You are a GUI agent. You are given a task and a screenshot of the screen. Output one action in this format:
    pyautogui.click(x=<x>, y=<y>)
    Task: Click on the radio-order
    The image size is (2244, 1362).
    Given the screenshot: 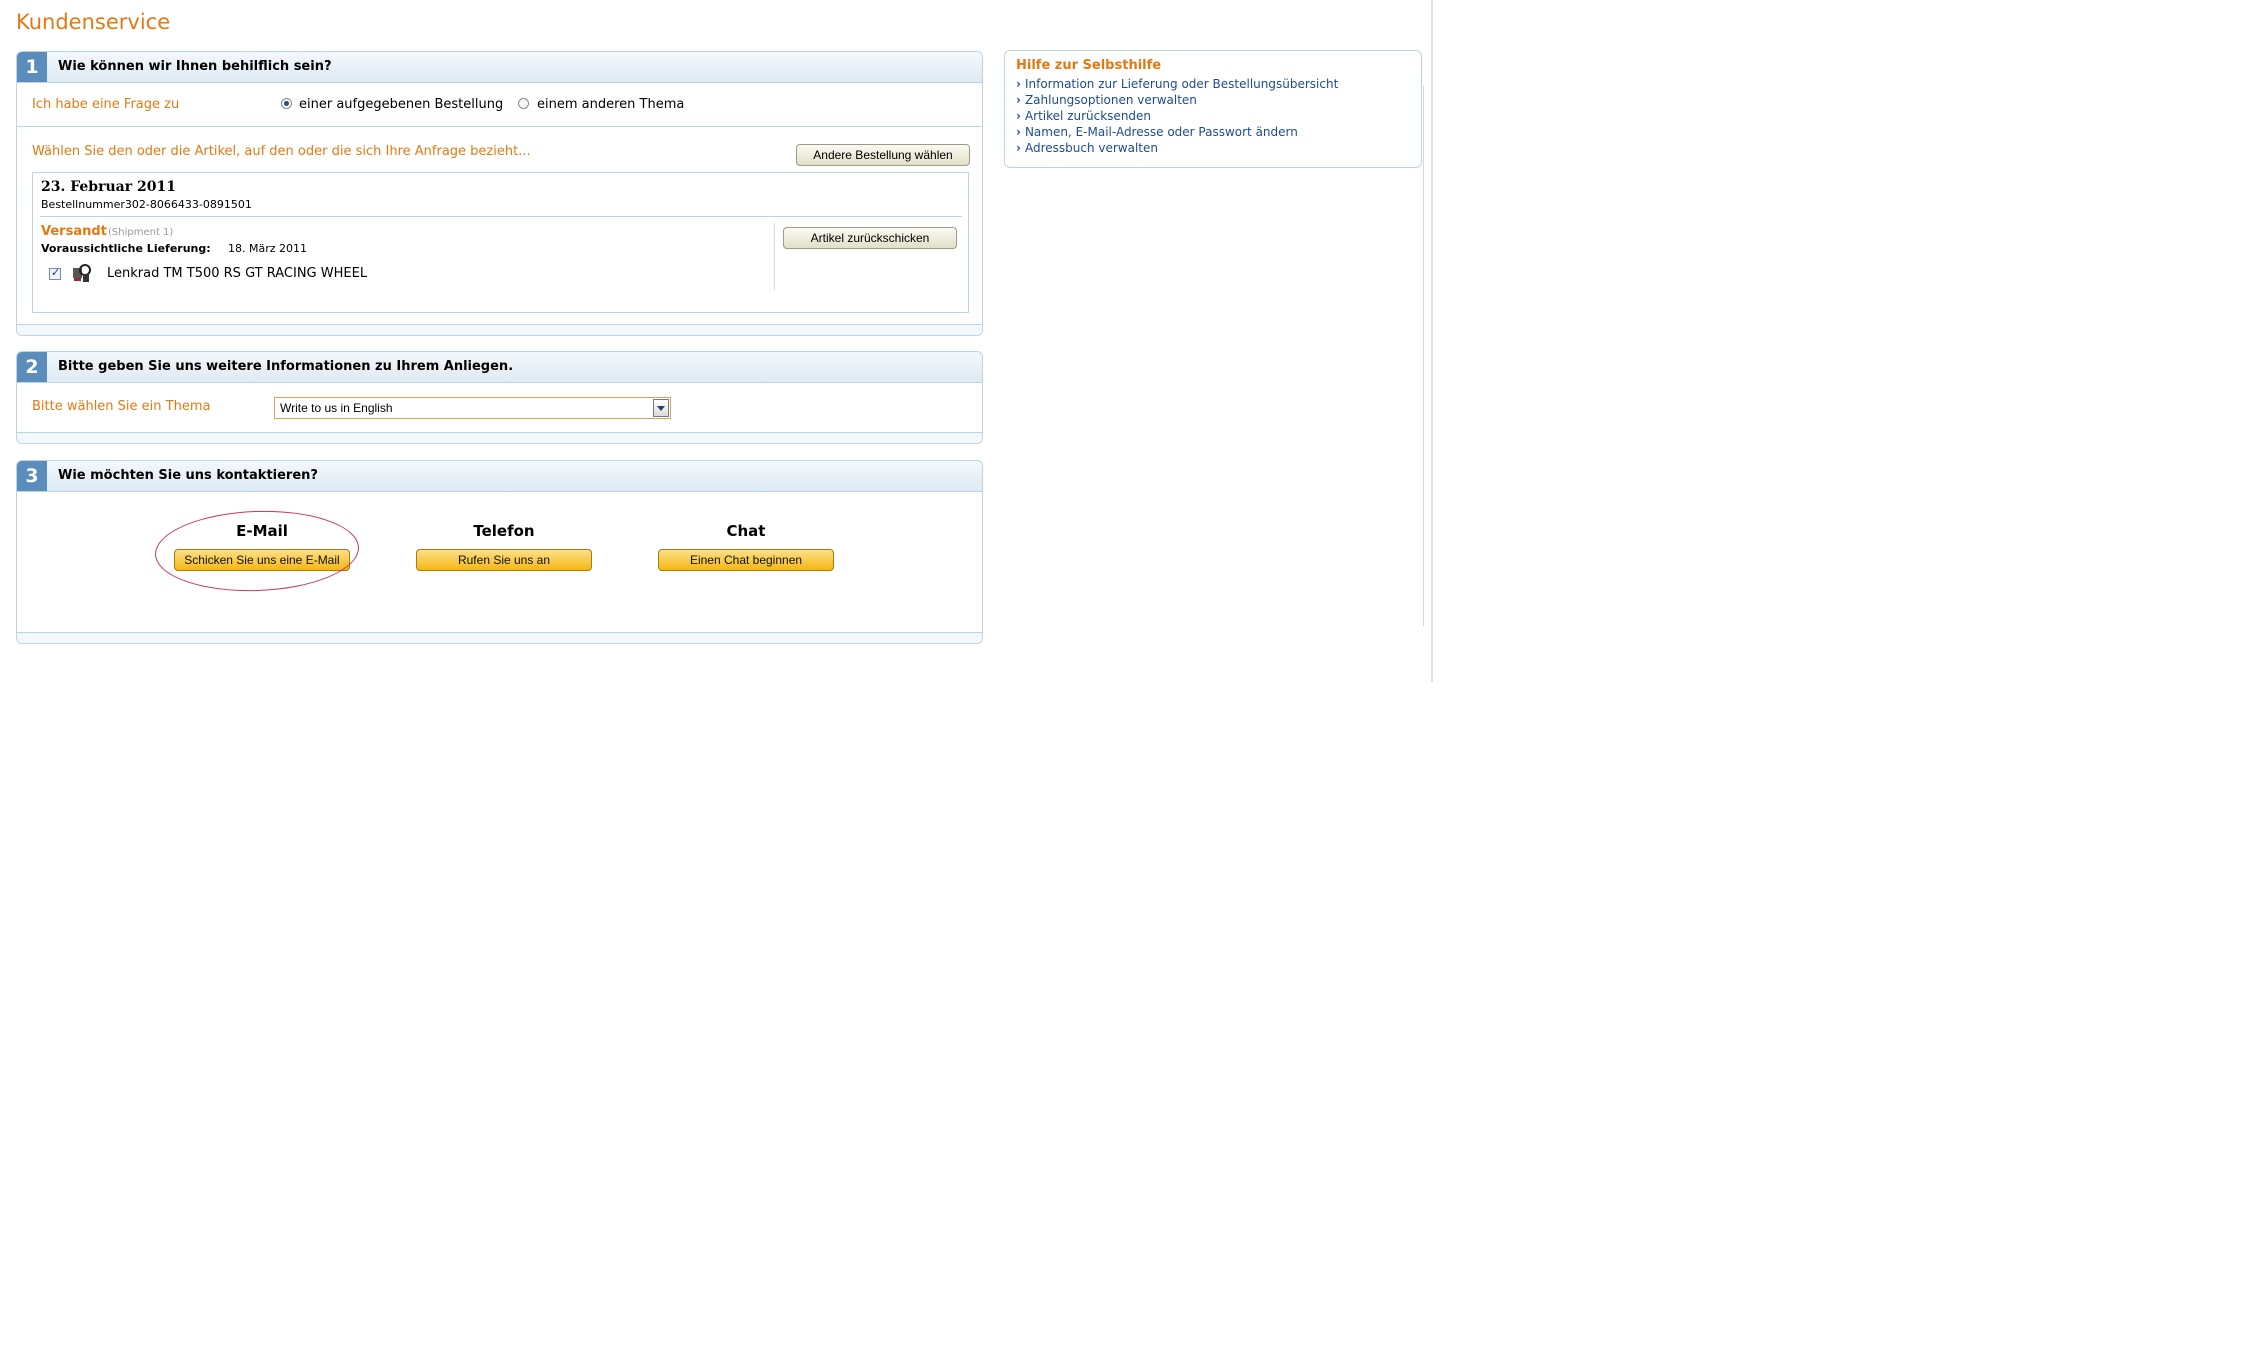 What is the action you would take?
    pyautogui.click(x=286, y=103)
    